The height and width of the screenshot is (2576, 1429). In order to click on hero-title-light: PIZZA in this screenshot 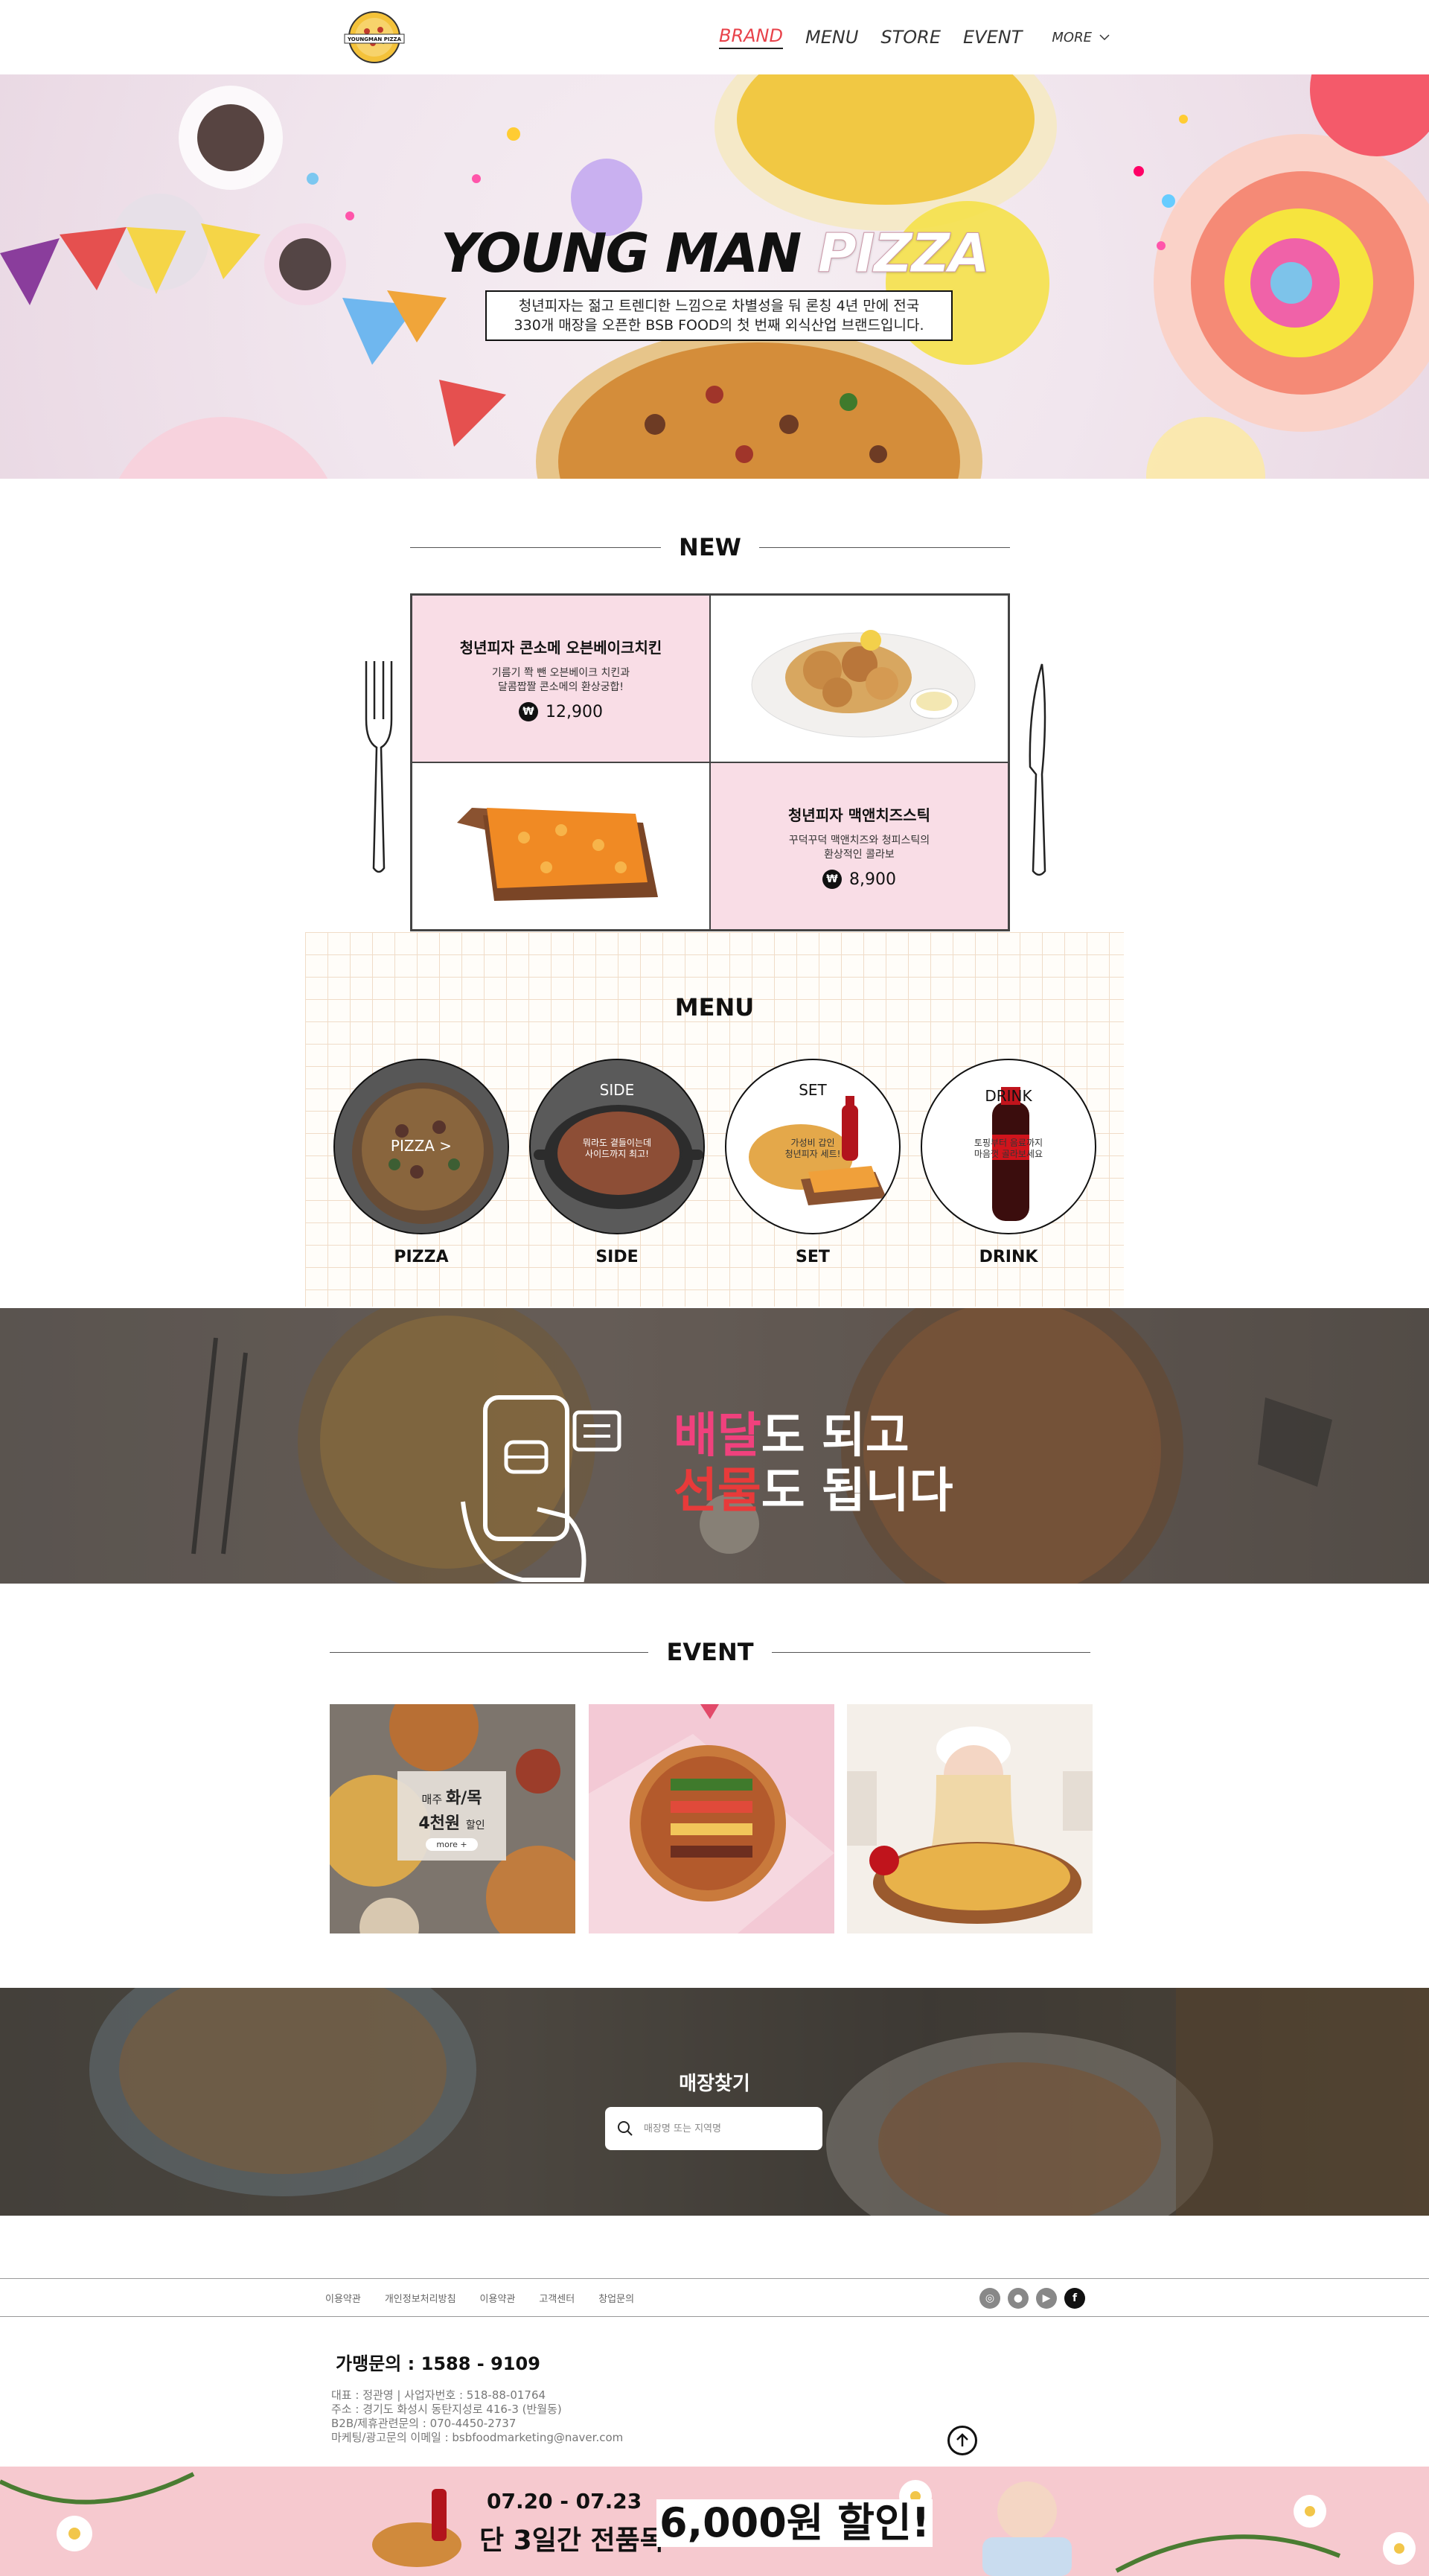, I will do `click(904, 253)`.